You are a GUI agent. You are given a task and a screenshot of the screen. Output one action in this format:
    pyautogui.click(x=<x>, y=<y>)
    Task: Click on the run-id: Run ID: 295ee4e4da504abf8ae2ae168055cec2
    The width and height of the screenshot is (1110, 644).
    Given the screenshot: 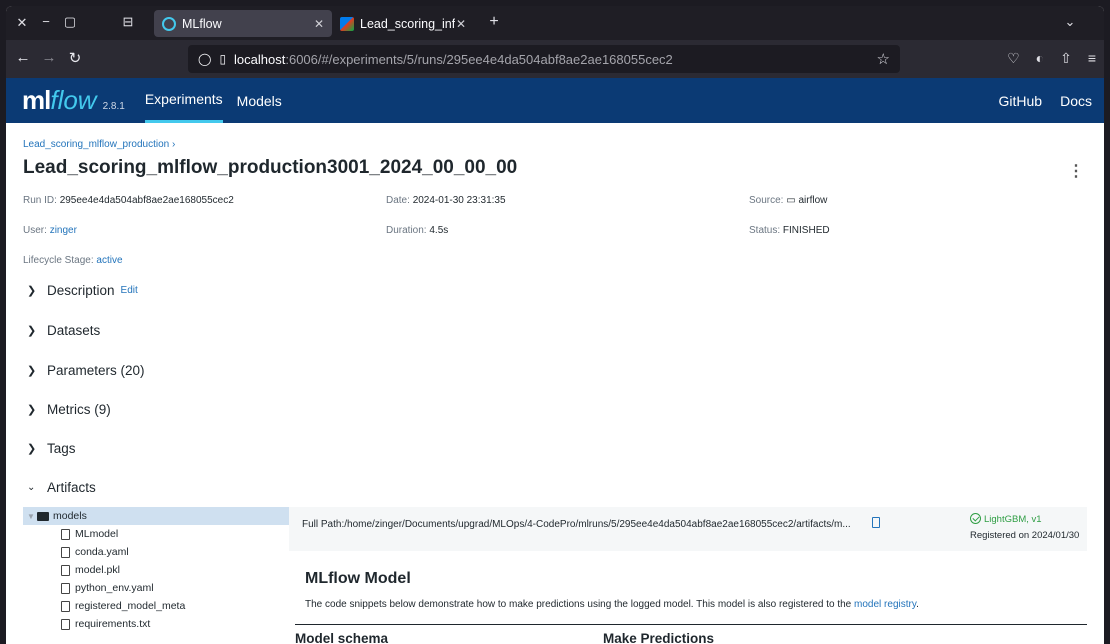 What is the action you would take?
    pyautogui.click(x=128, y=200)
    